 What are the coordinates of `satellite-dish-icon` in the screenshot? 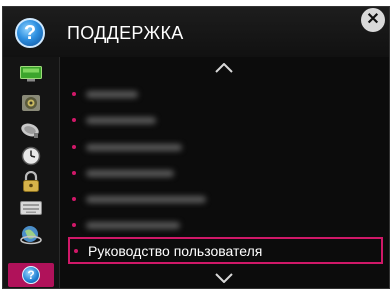 It's located at (30, 130).